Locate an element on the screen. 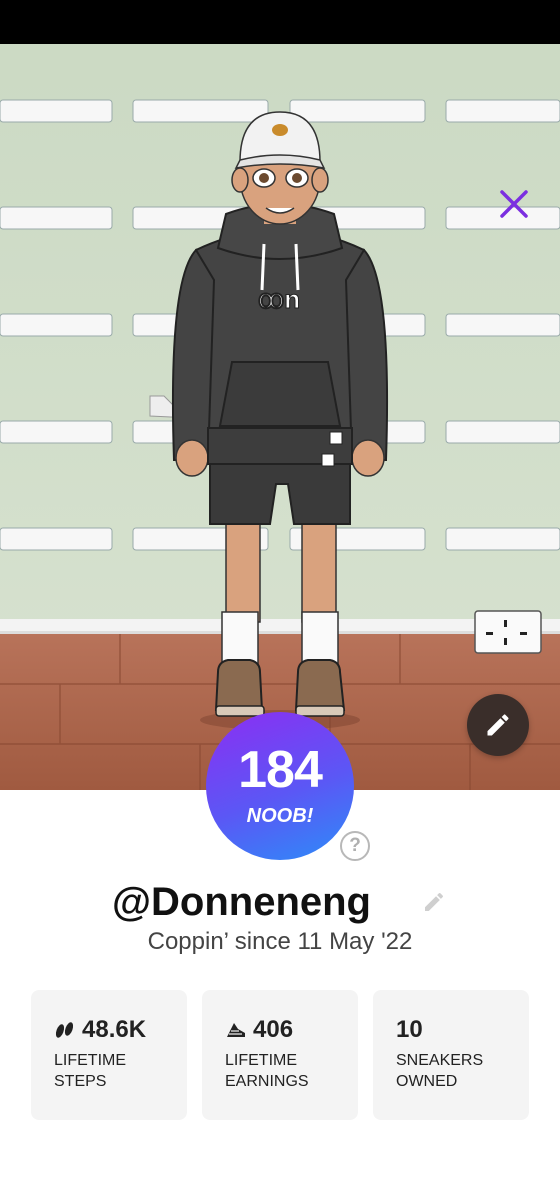  close-button is located at coordinates (514, 204).